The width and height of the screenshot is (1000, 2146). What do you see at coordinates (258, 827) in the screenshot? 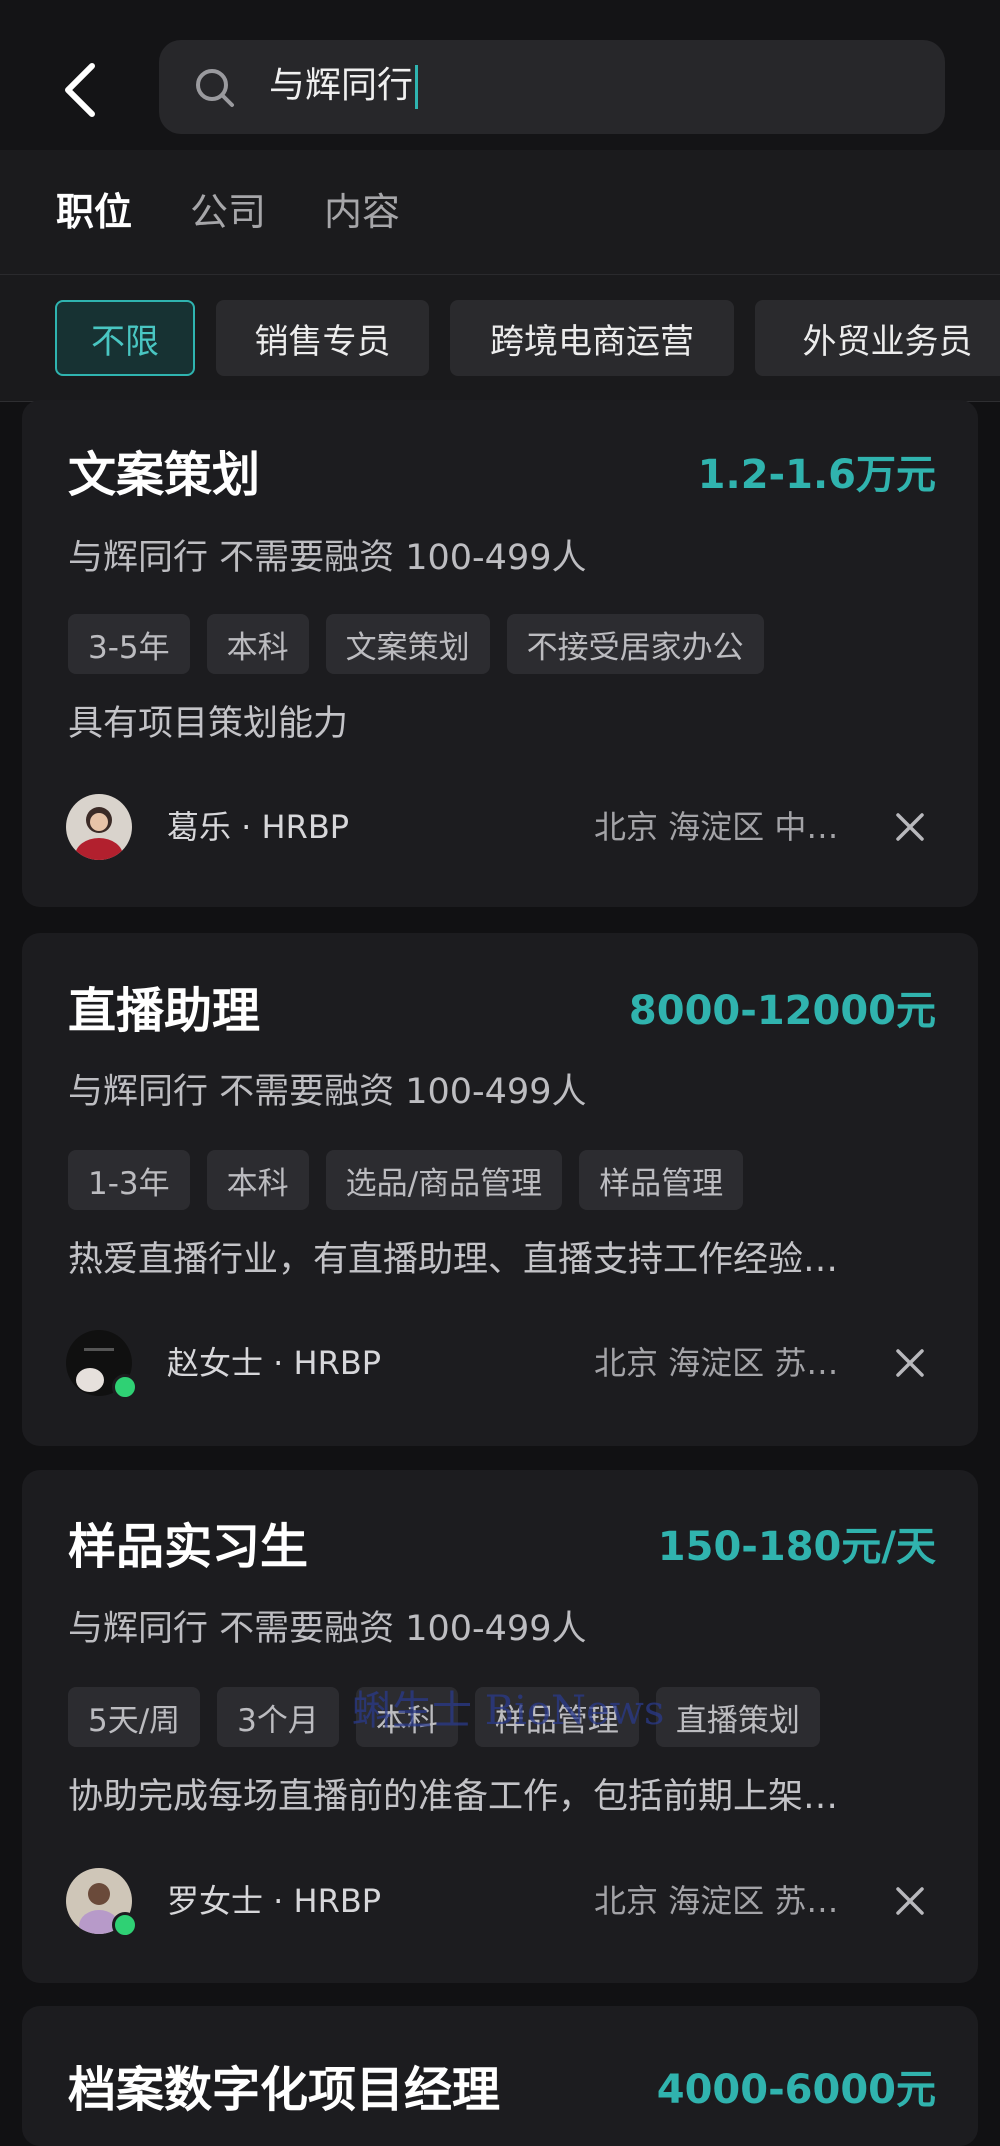
I see `recruiter-name: 葛乐 · HRBP` at bounding box center [258, 827].